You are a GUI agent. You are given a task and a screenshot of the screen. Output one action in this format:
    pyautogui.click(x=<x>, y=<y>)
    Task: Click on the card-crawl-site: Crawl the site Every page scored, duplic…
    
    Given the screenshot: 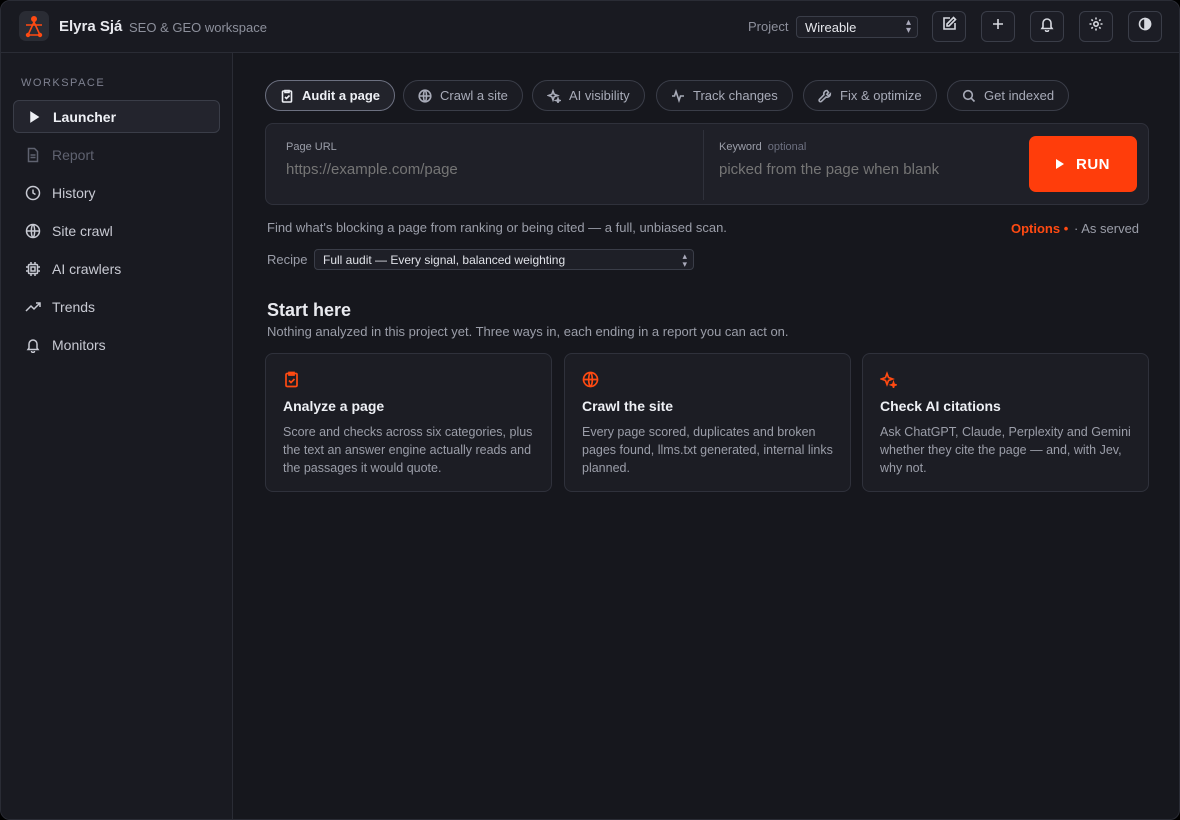 What is the action you would take?
    pyautogui.click(x=707, y=422)
    